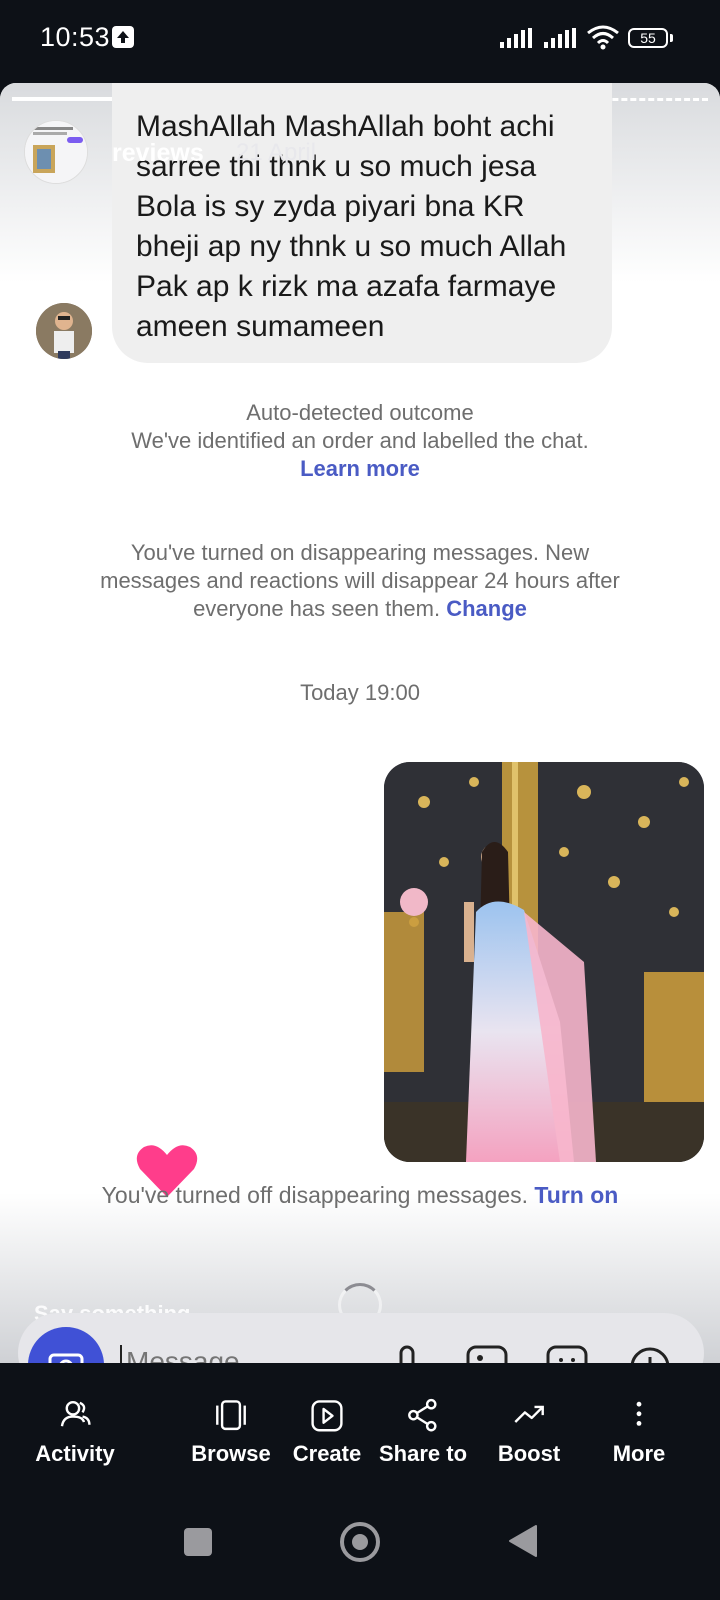 The image size is (720, 1600). What do you see at coordinates (64, 331) in the screenshot?
I see `sender-avatar` at bounding box center [64, 331].